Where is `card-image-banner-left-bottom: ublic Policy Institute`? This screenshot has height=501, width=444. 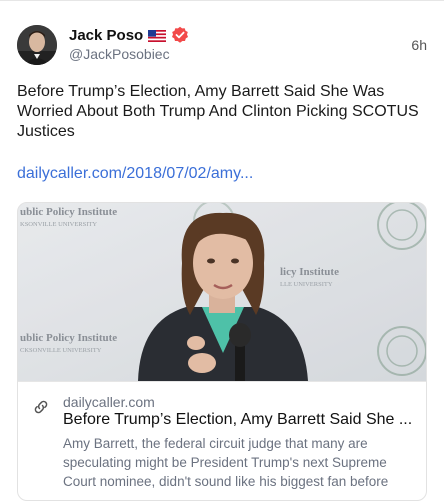
card-image-banner-left-bottom: ublic Policy Institute is located at coordinates (68, 338).